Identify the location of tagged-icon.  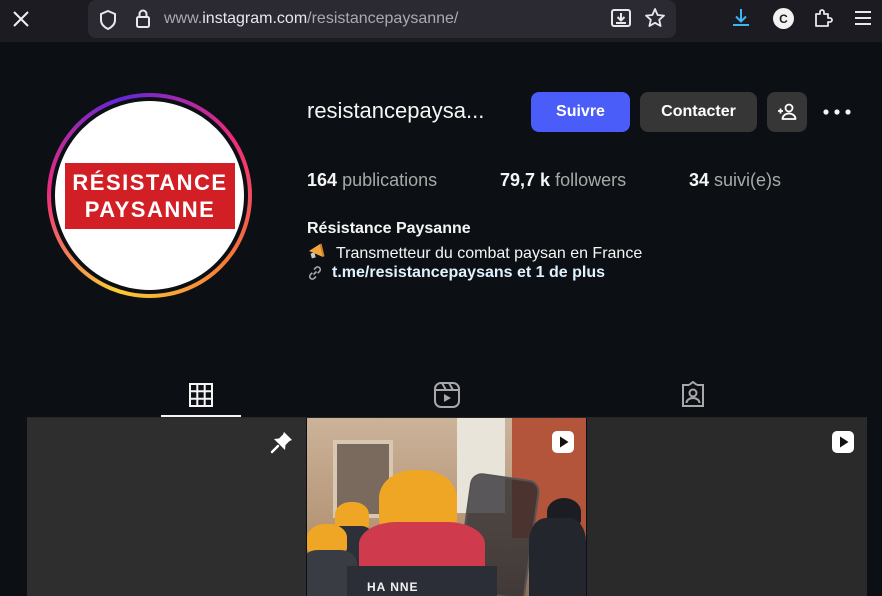
(693, 394).